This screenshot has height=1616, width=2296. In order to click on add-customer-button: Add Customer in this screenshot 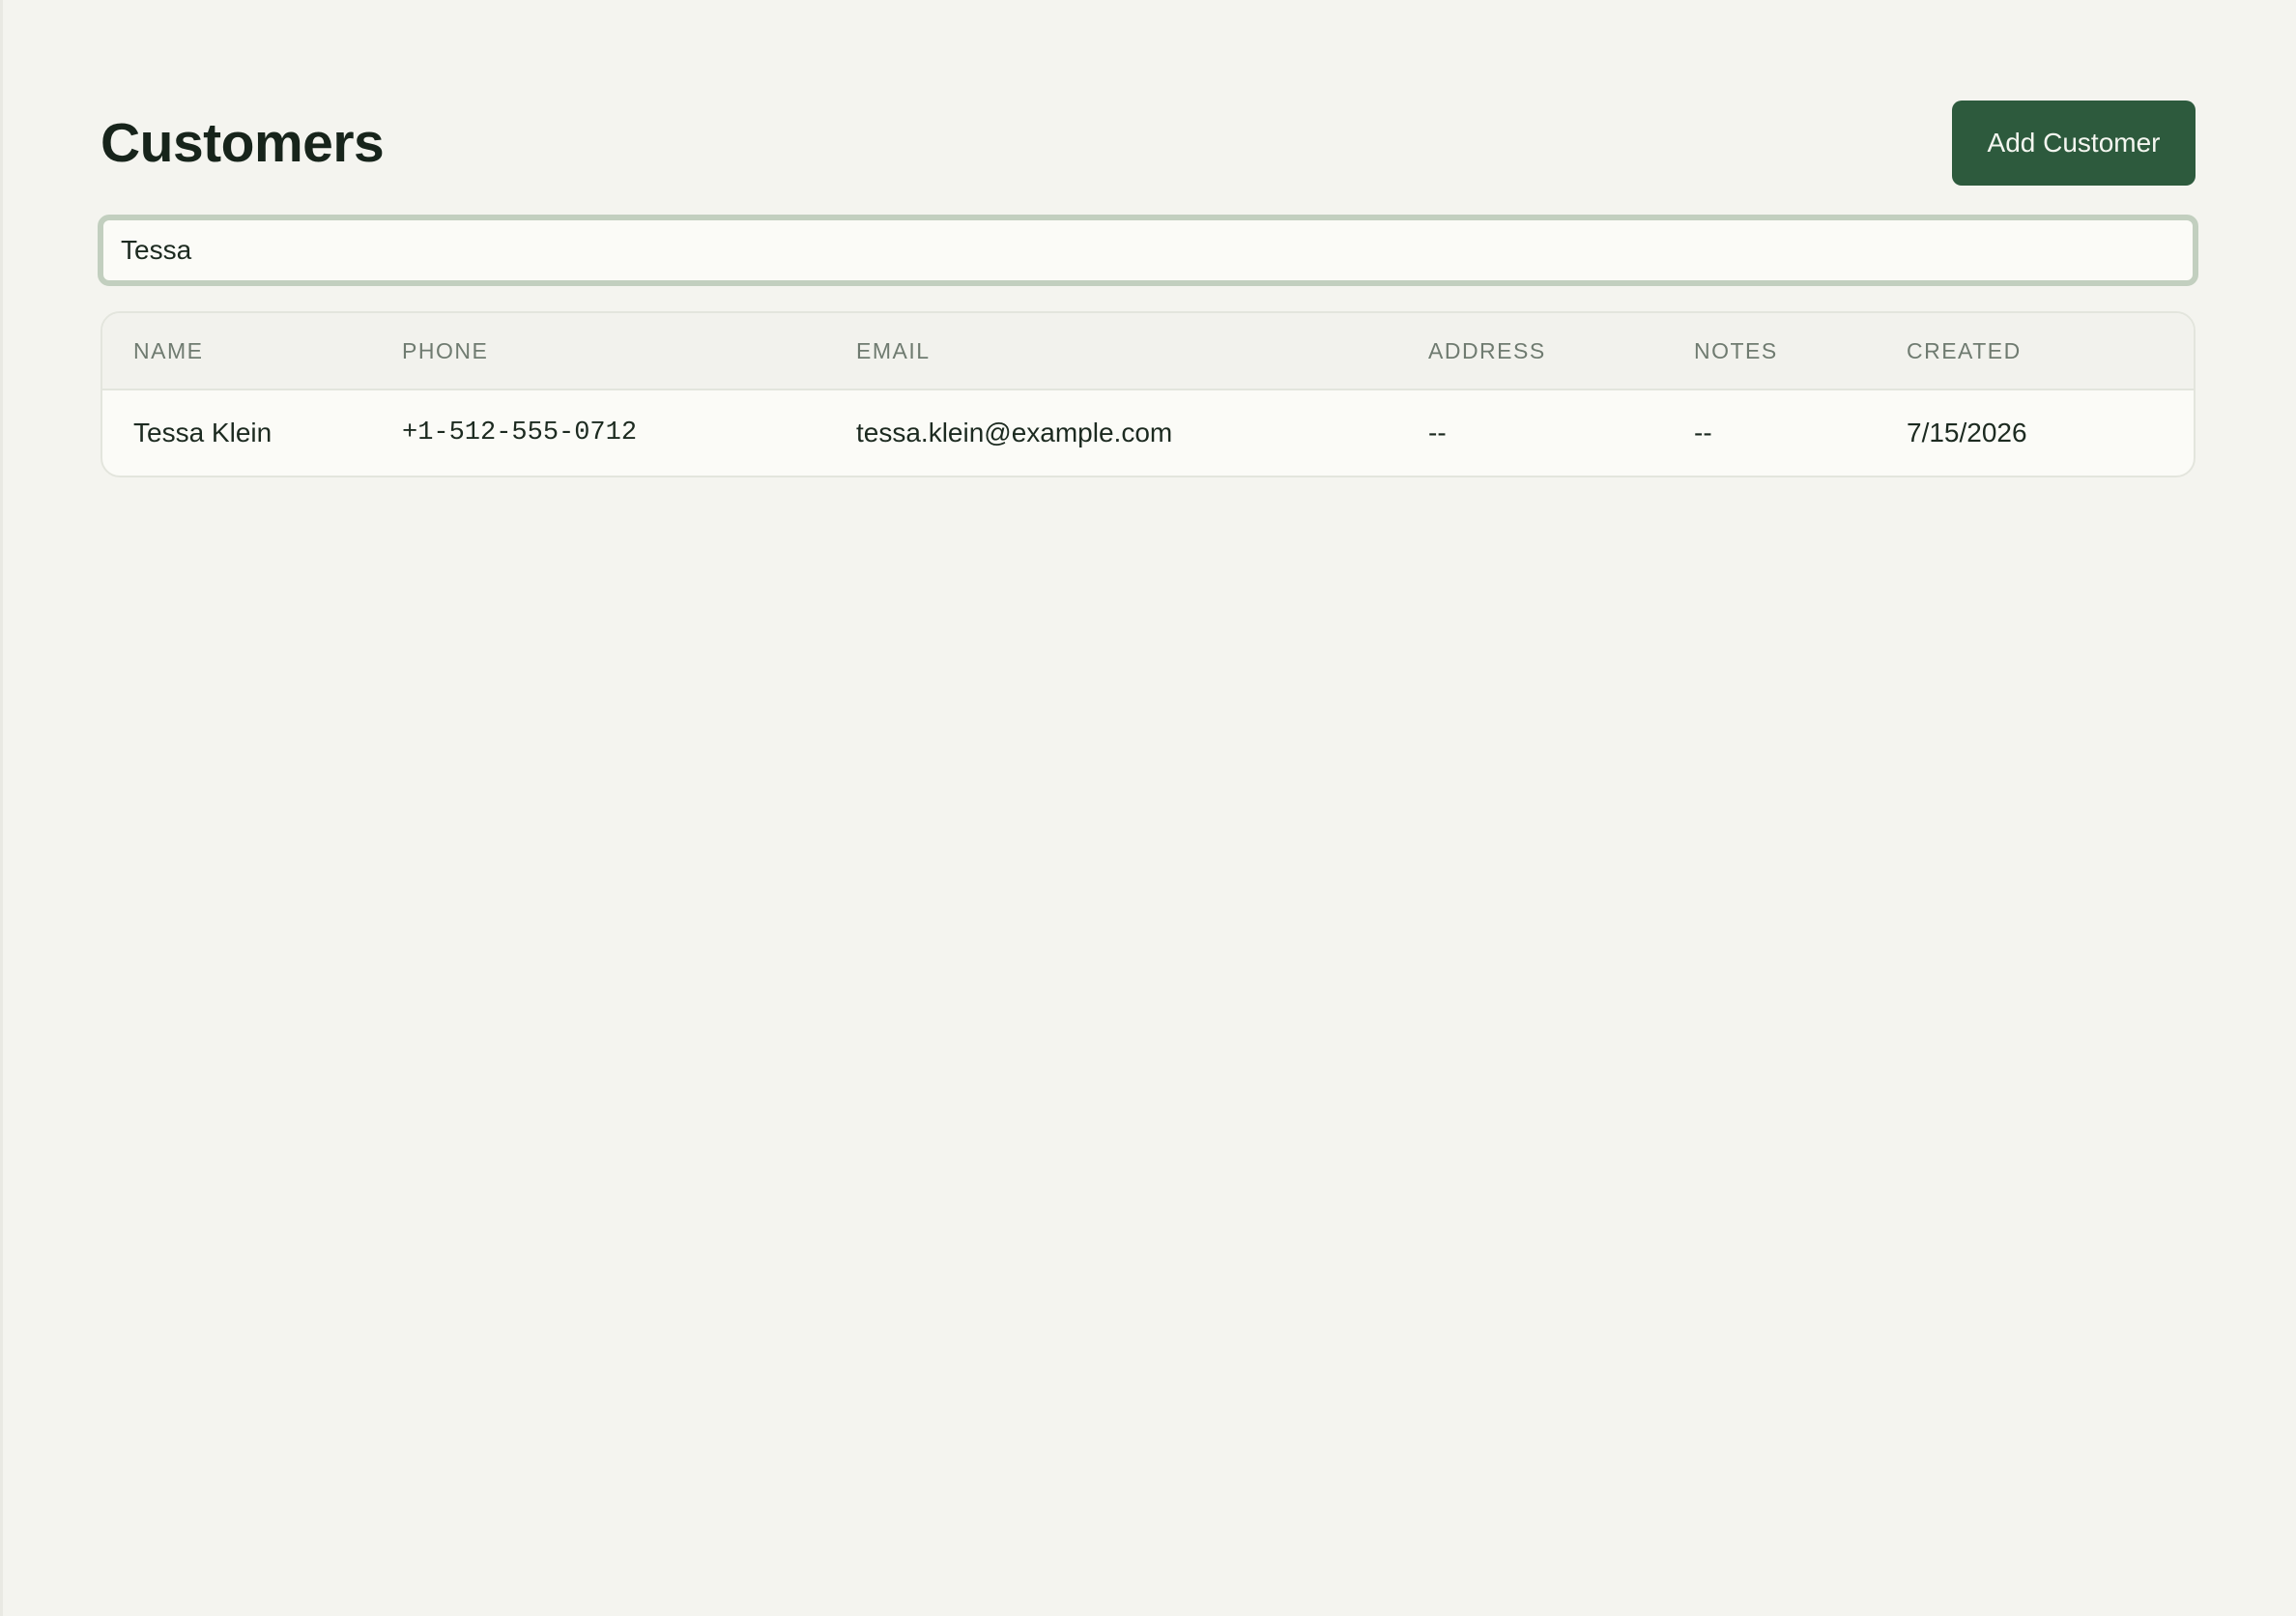, I will do `click(2074, 144)`.